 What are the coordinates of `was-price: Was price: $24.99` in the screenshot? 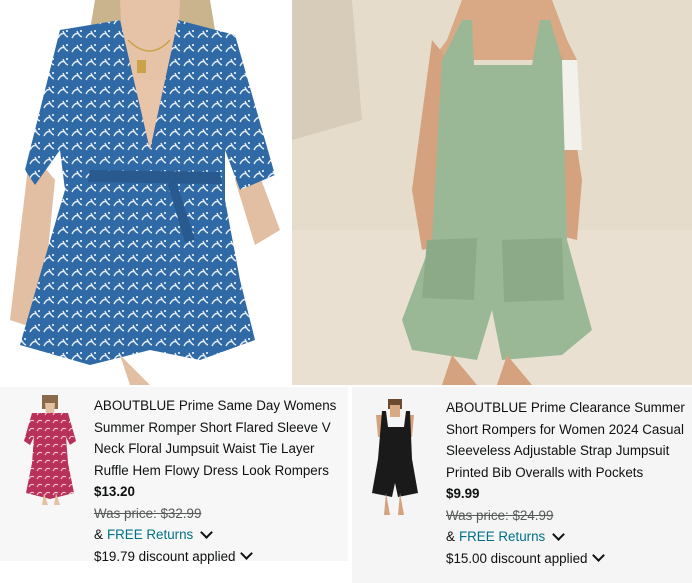 It's located at (500, 515).